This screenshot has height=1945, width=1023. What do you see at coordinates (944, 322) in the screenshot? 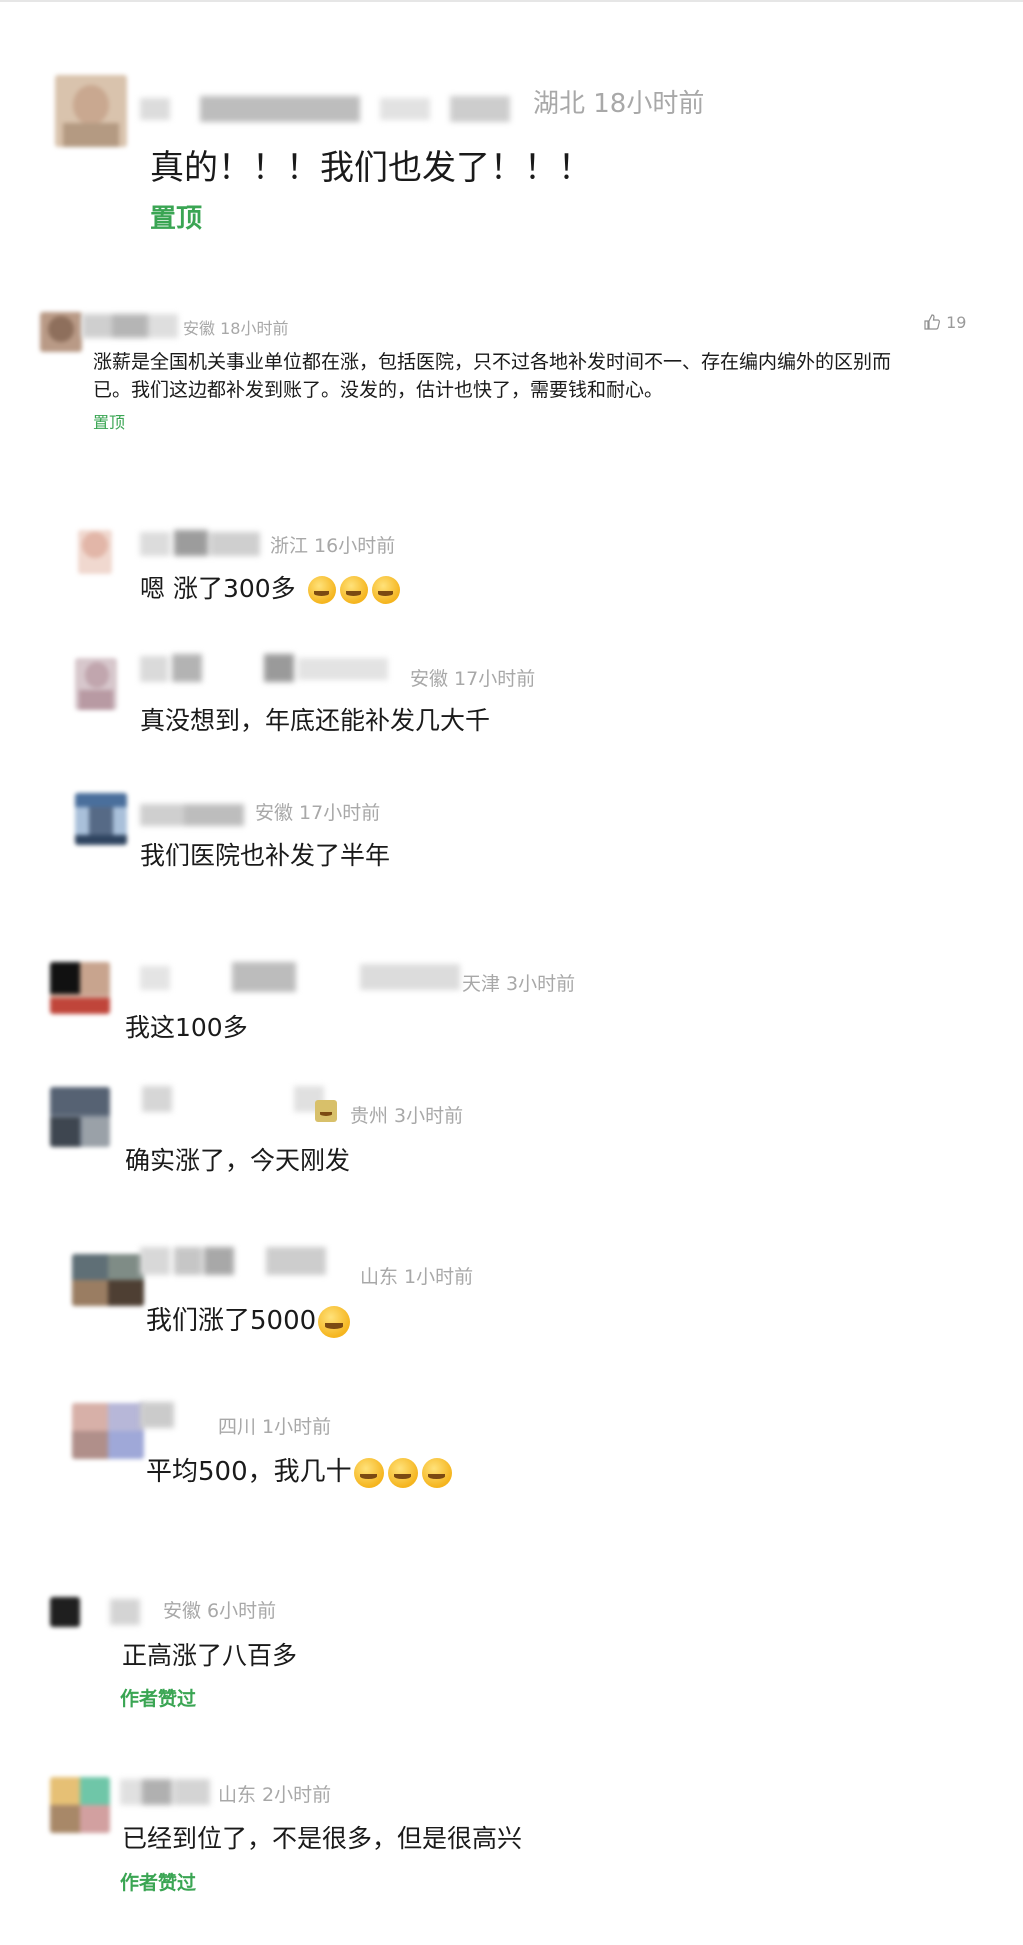
I see `like-button: 19` at bounding box center [944, 322].